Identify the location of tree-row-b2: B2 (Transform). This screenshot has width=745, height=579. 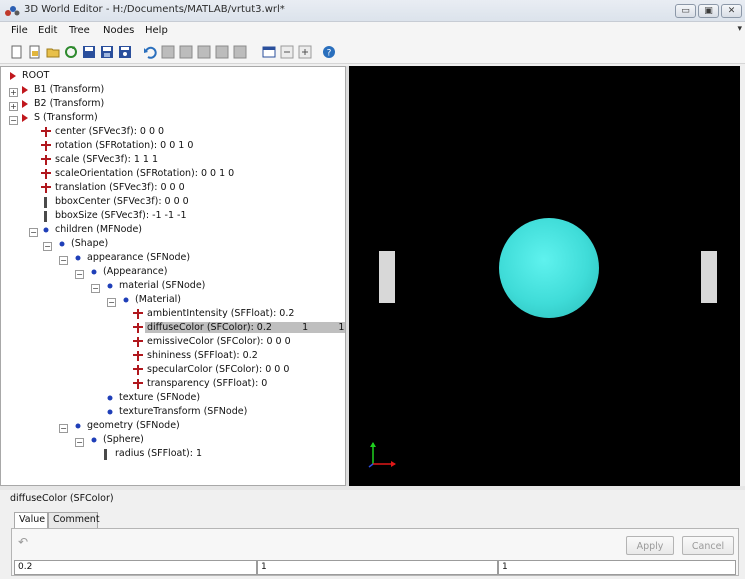
(63, 104).